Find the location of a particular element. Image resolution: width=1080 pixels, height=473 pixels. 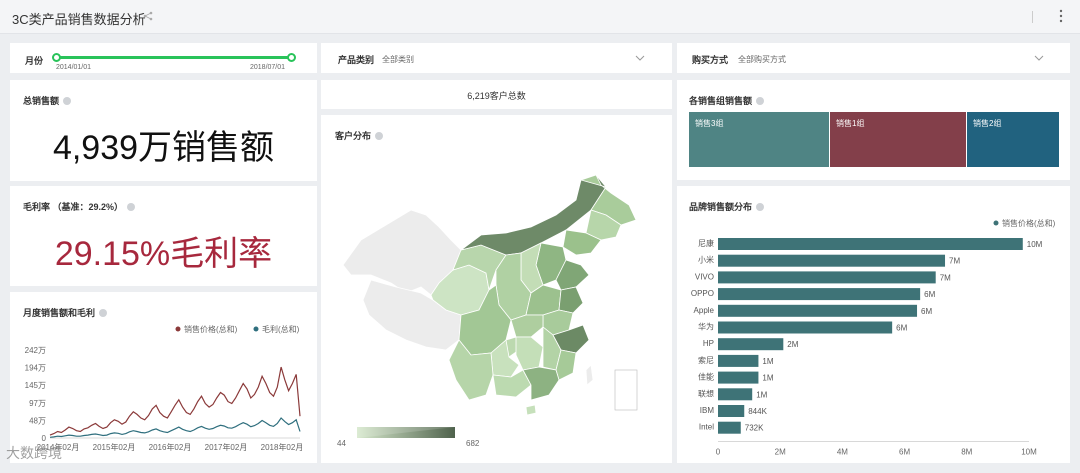

x-tick-label: 2017年02月 is located at coordinates (226, 447).